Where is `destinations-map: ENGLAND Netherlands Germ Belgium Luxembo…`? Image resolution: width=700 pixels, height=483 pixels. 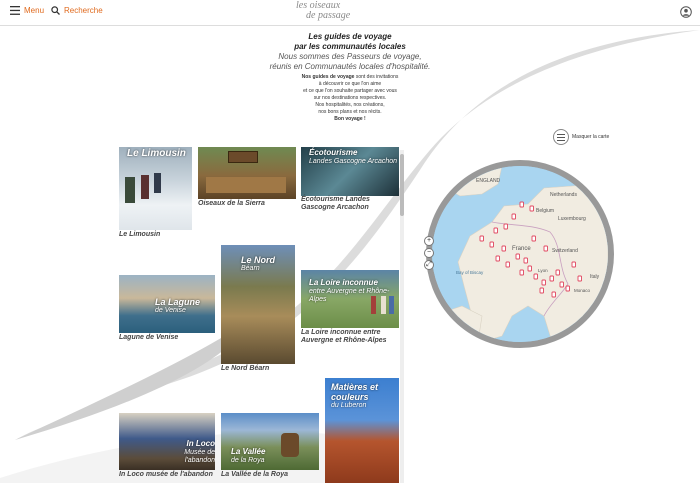 destinations-map: ENGLAND Netherlands Germ Belgium Luxembo… is located at coordinates (520, 254).